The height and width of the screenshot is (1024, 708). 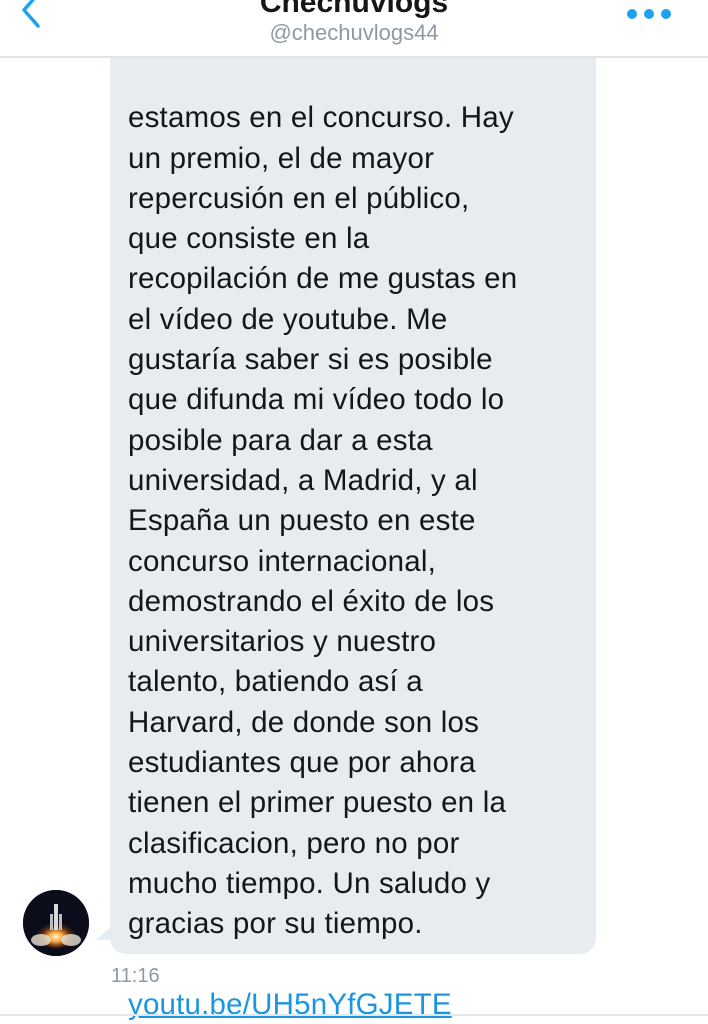 What do you see at coordinates (310, 360) in the screenshot?
I see `message-line: gustaría saber si es posible` at bounding box center [310, 360].